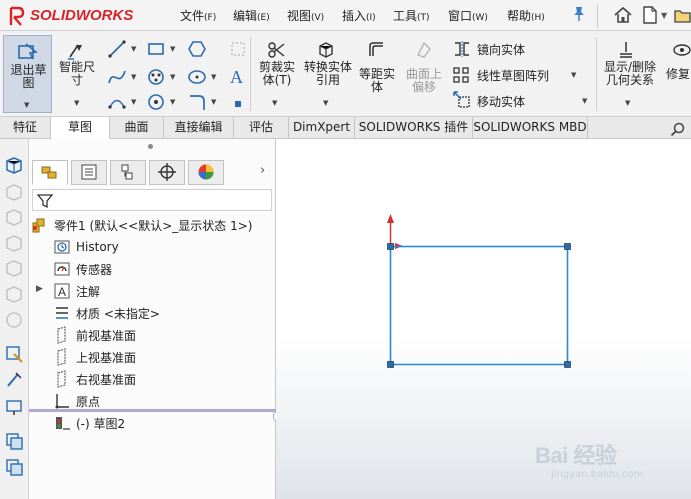  What do you see at coordinates (237, 76) in the screenshot?
I see `text-icon: A` at bounding box center [237, 76].